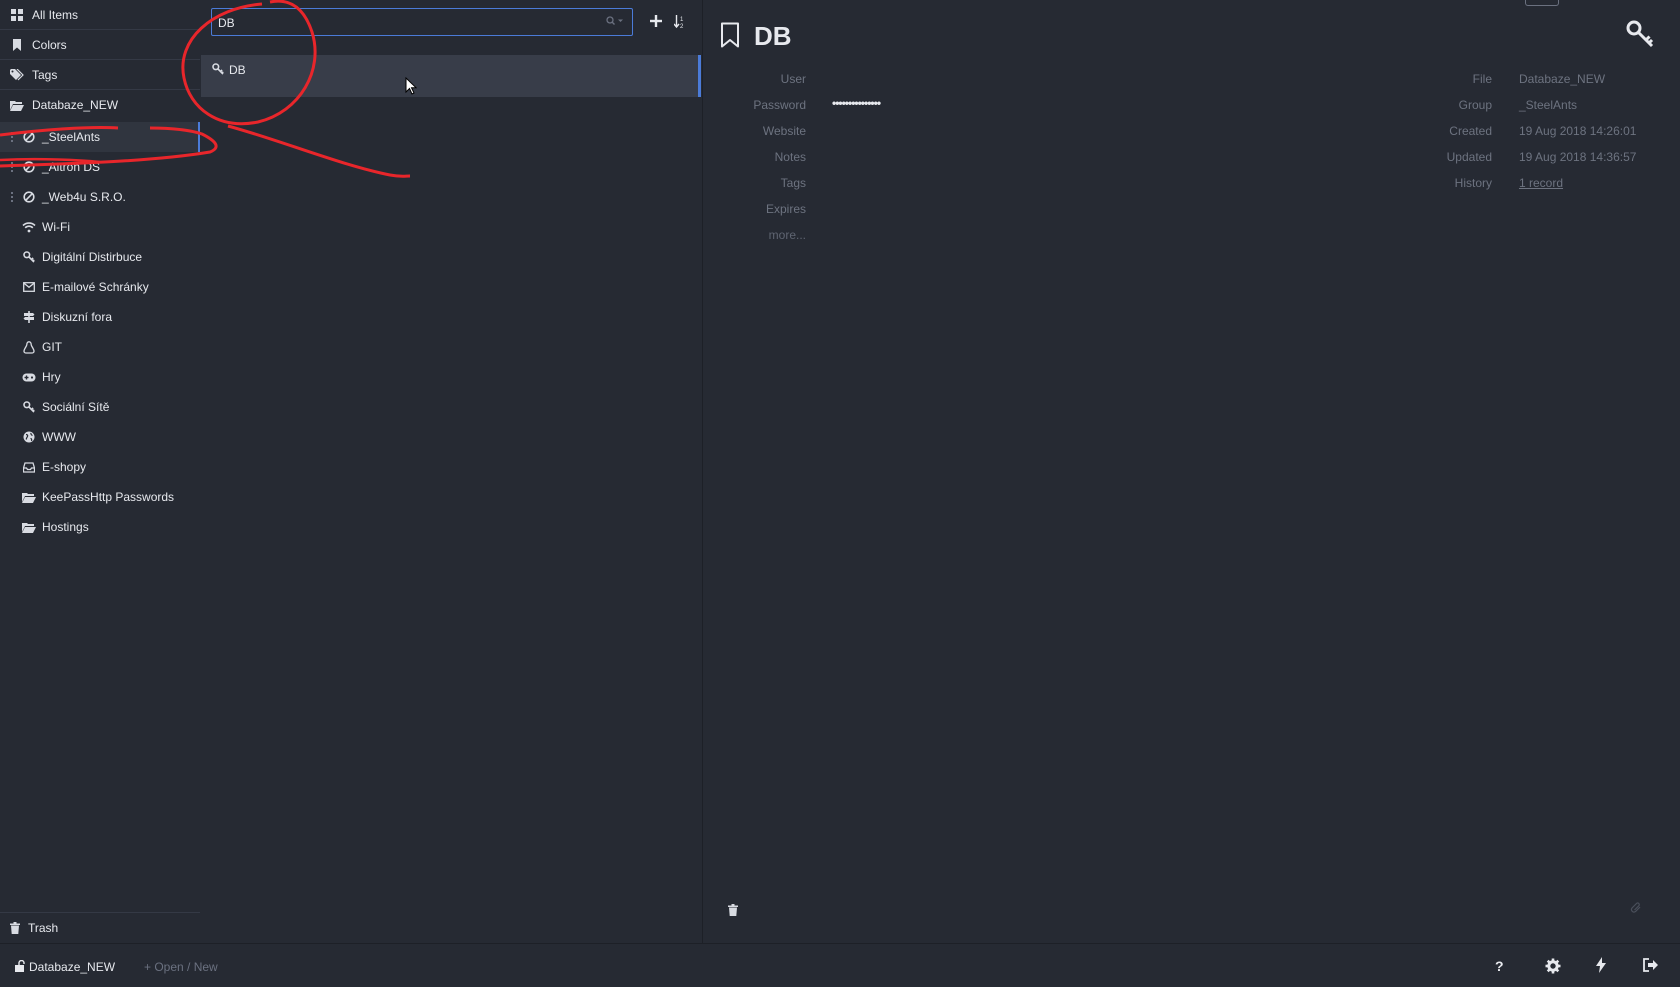 Image resolution: width=1680 pixels, height=987 pixels. I want to click on field-expires-label: Expires, so click(785, 209).